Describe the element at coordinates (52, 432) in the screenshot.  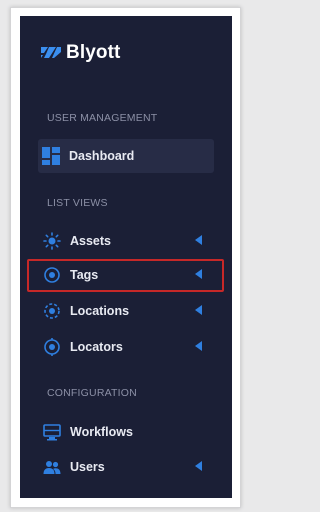
I see `workflows-icon` at that location.